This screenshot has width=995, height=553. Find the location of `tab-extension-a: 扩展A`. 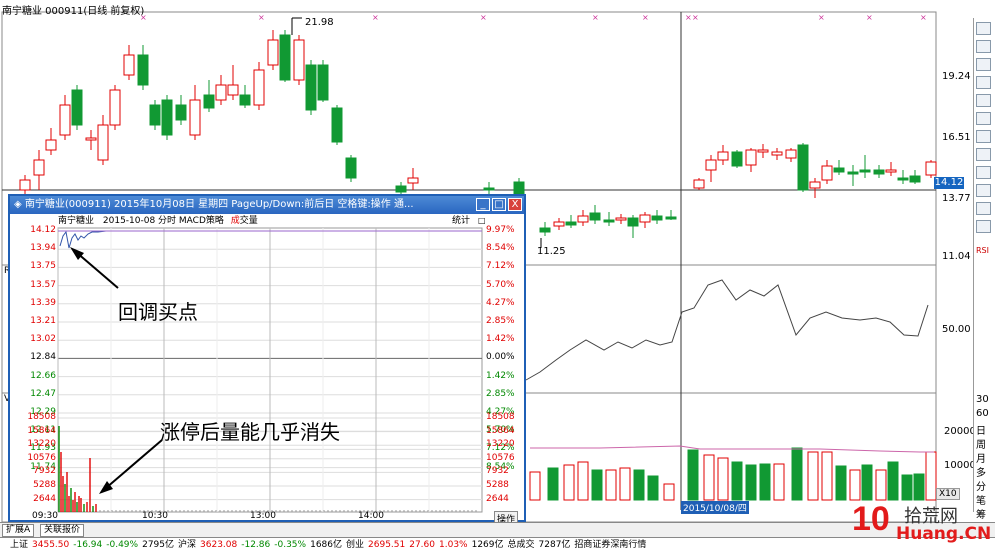

tab-extension-a: 扩展A is located at coordinates (18, 530).